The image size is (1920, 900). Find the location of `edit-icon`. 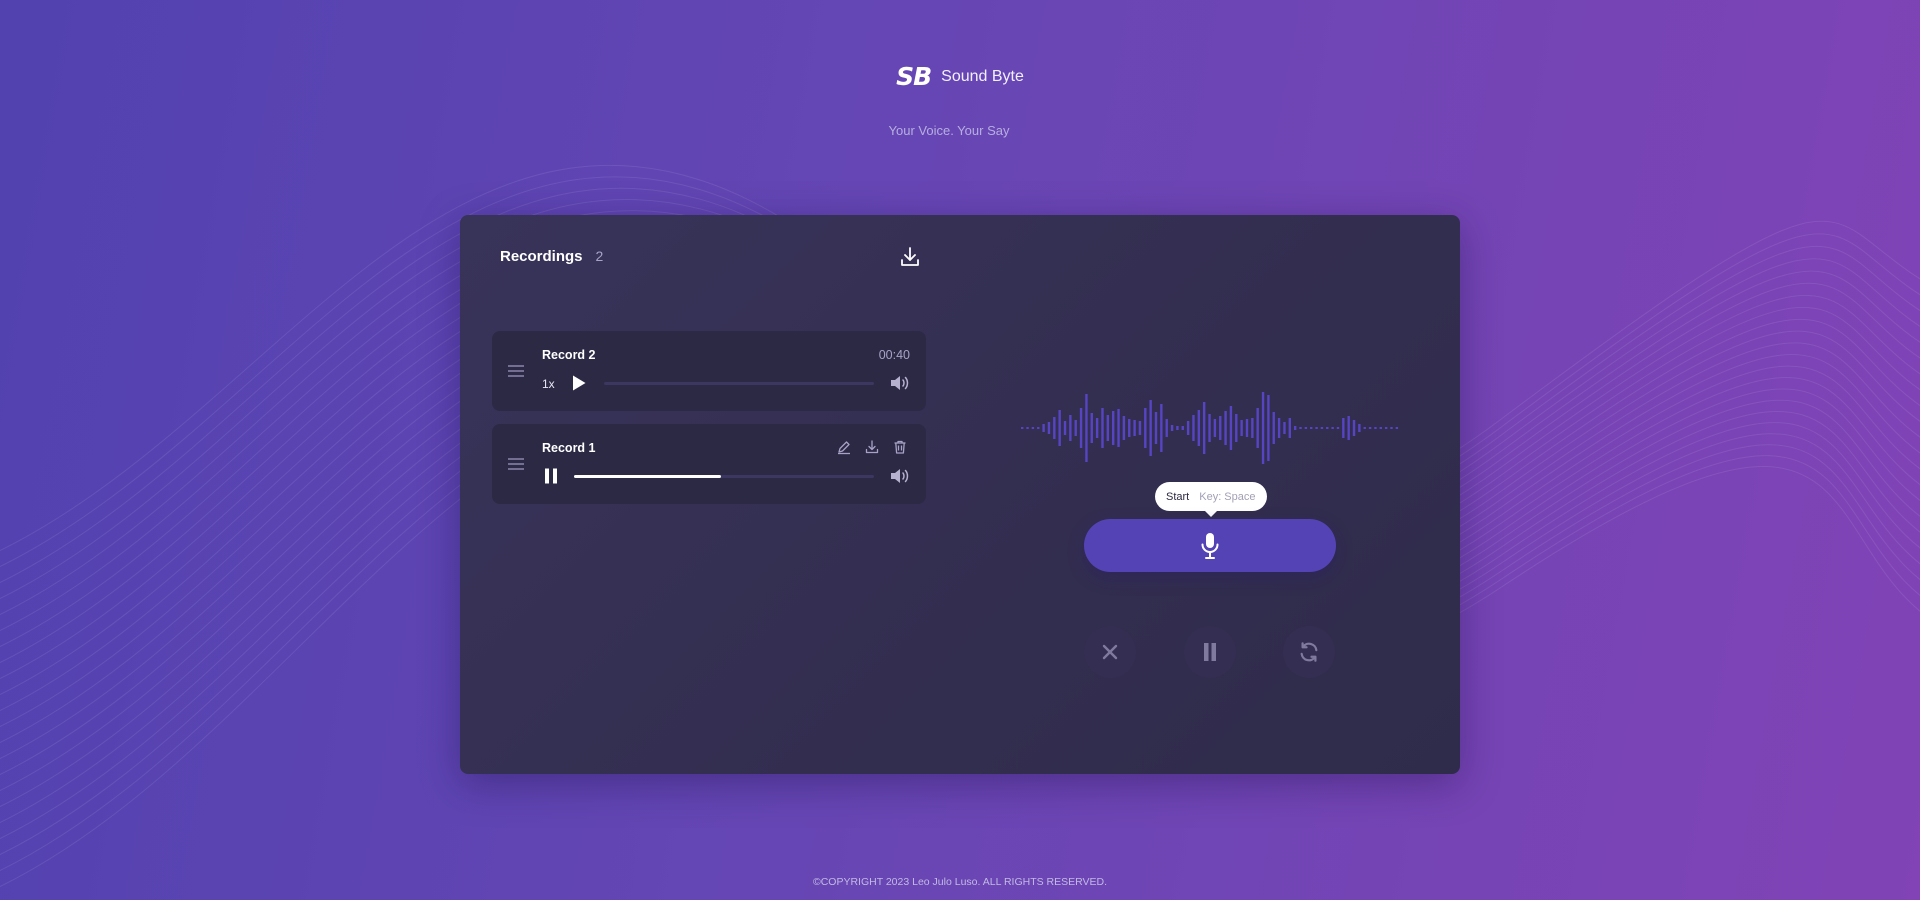

edit-icon is located at coordinates (844, 447).